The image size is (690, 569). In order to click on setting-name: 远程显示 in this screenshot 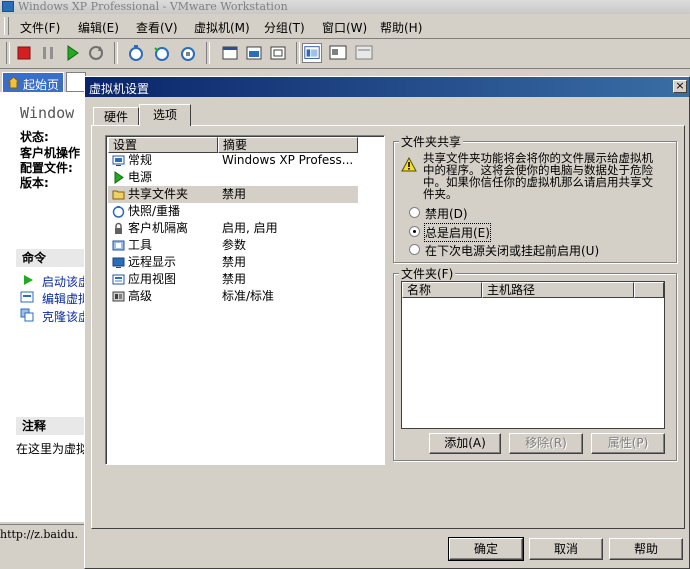, I will do `click(152, 262)`.